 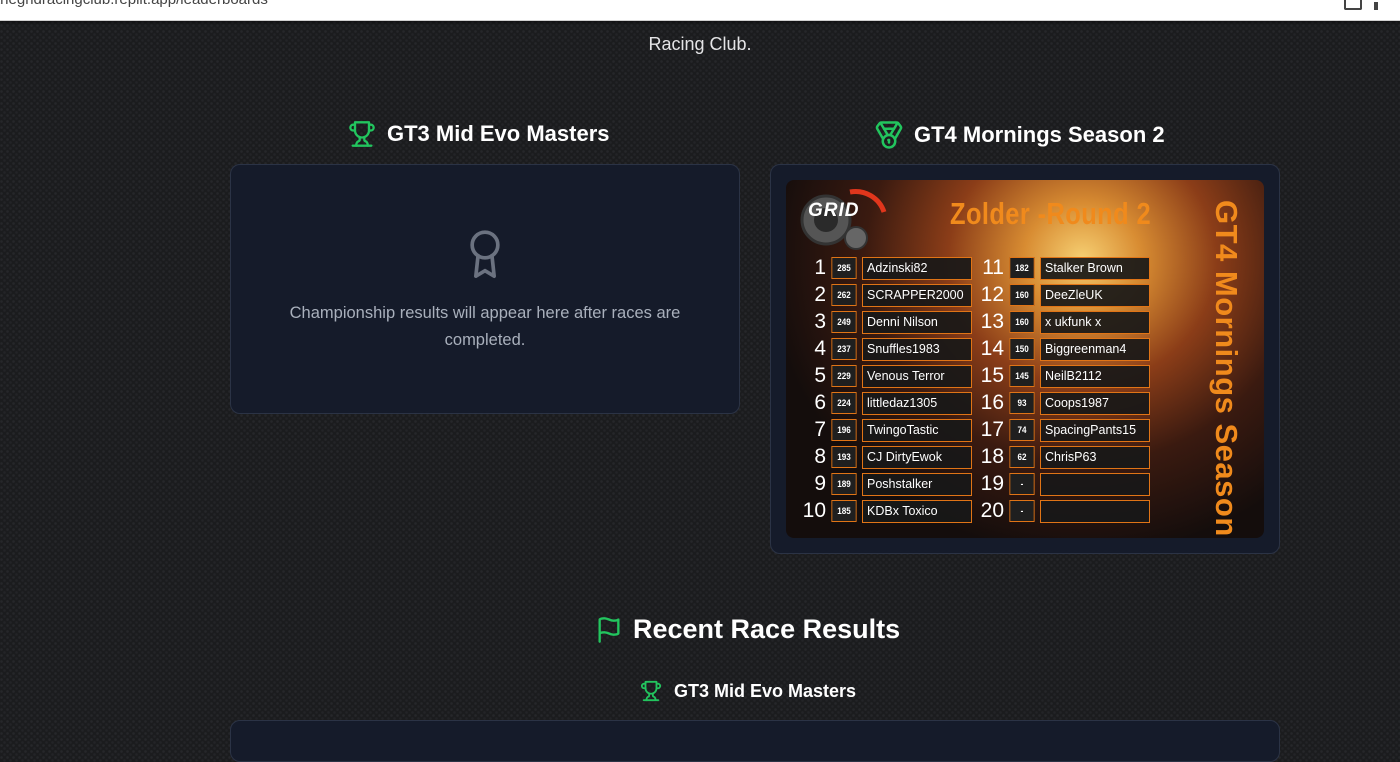 What do you see at coordinates (485, 254) in the screenshot?
I see `award-icon` at bounding box center [485, 254].